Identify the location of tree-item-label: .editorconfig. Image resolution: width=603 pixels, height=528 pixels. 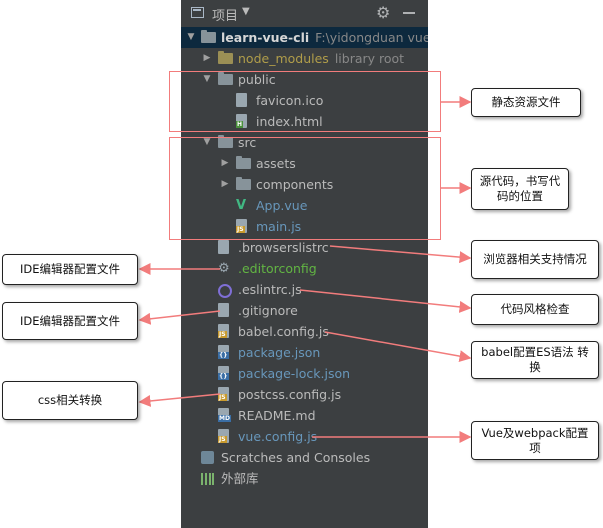
(277, 268).